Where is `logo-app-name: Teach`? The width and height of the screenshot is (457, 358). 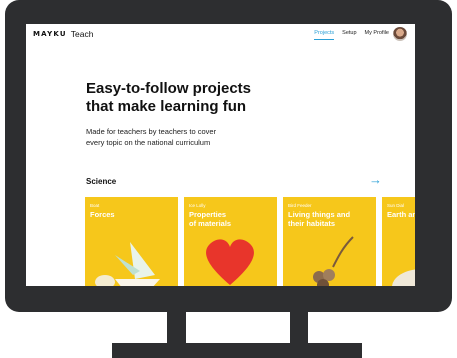 logo-app-name: Teach is located at coordinates (82, 34).